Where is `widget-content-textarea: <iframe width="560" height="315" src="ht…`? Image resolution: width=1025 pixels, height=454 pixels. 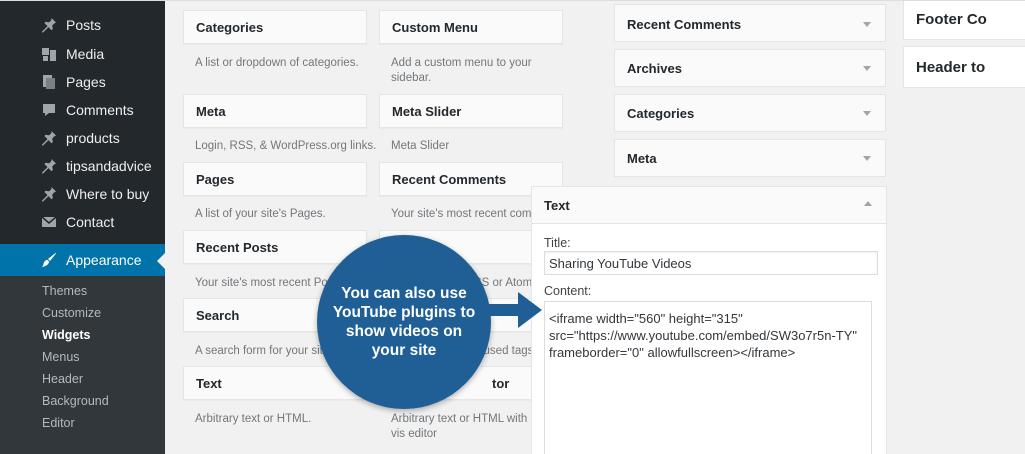 widget-content-textarea: <iframe width="560" height="315" src="ht… is located at coordinates (708, 377).